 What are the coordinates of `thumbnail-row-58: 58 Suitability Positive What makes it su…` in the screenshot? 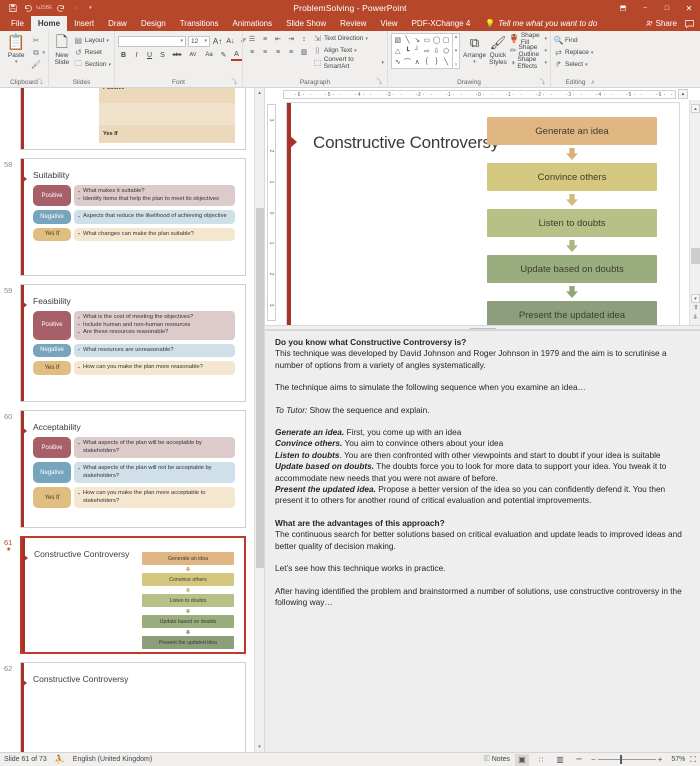 It's located at (127, 217).